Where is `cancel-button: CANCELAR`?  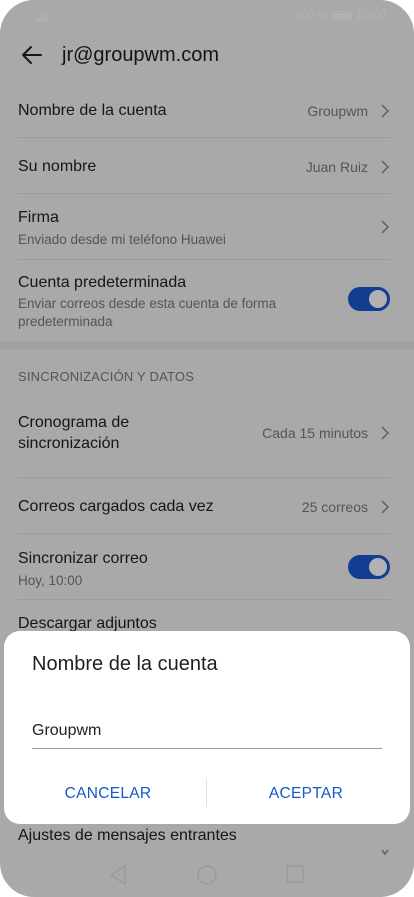
cancel-button: CANCELAR is located at coordinates (108, 794).